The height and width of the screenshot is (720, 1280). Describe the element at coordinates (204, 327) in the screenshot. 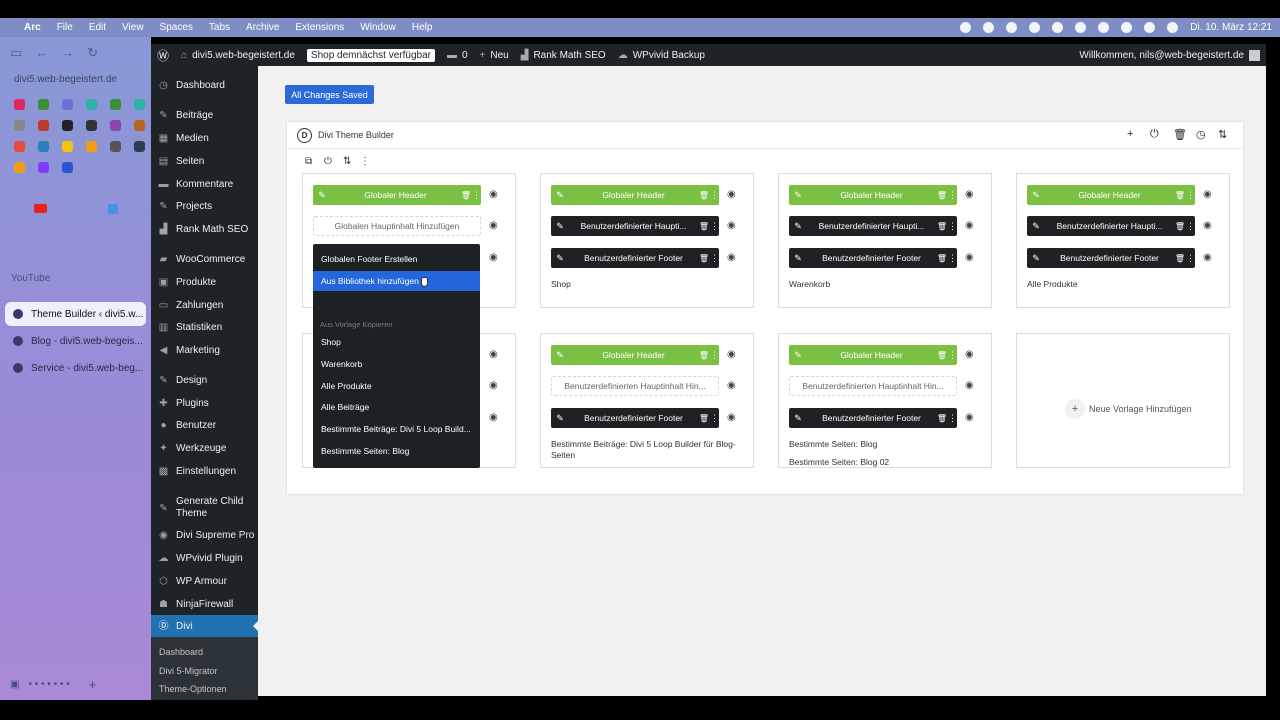

I see `menu-statistiken: ▥ Statistiken` at that location.